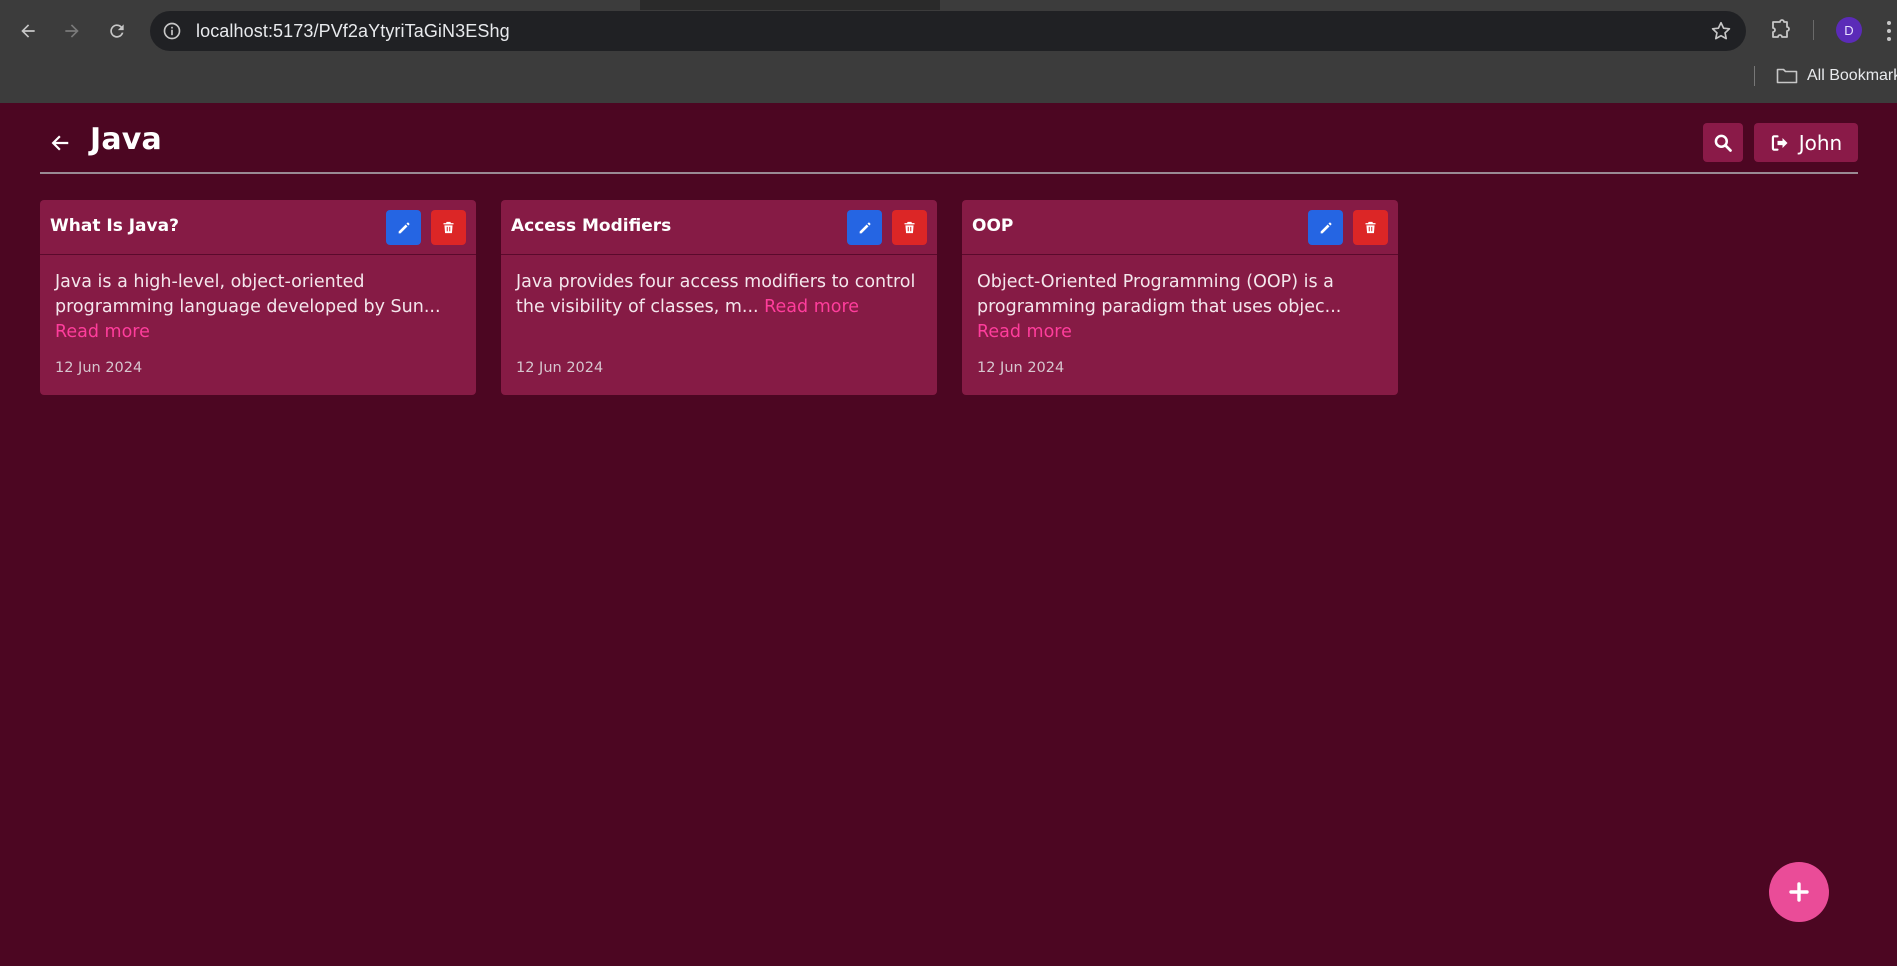  What do you see at coordinates (1849, 30) in the screenshot?
I see `profile-avatar: D` at bounding box center [1849, 30].